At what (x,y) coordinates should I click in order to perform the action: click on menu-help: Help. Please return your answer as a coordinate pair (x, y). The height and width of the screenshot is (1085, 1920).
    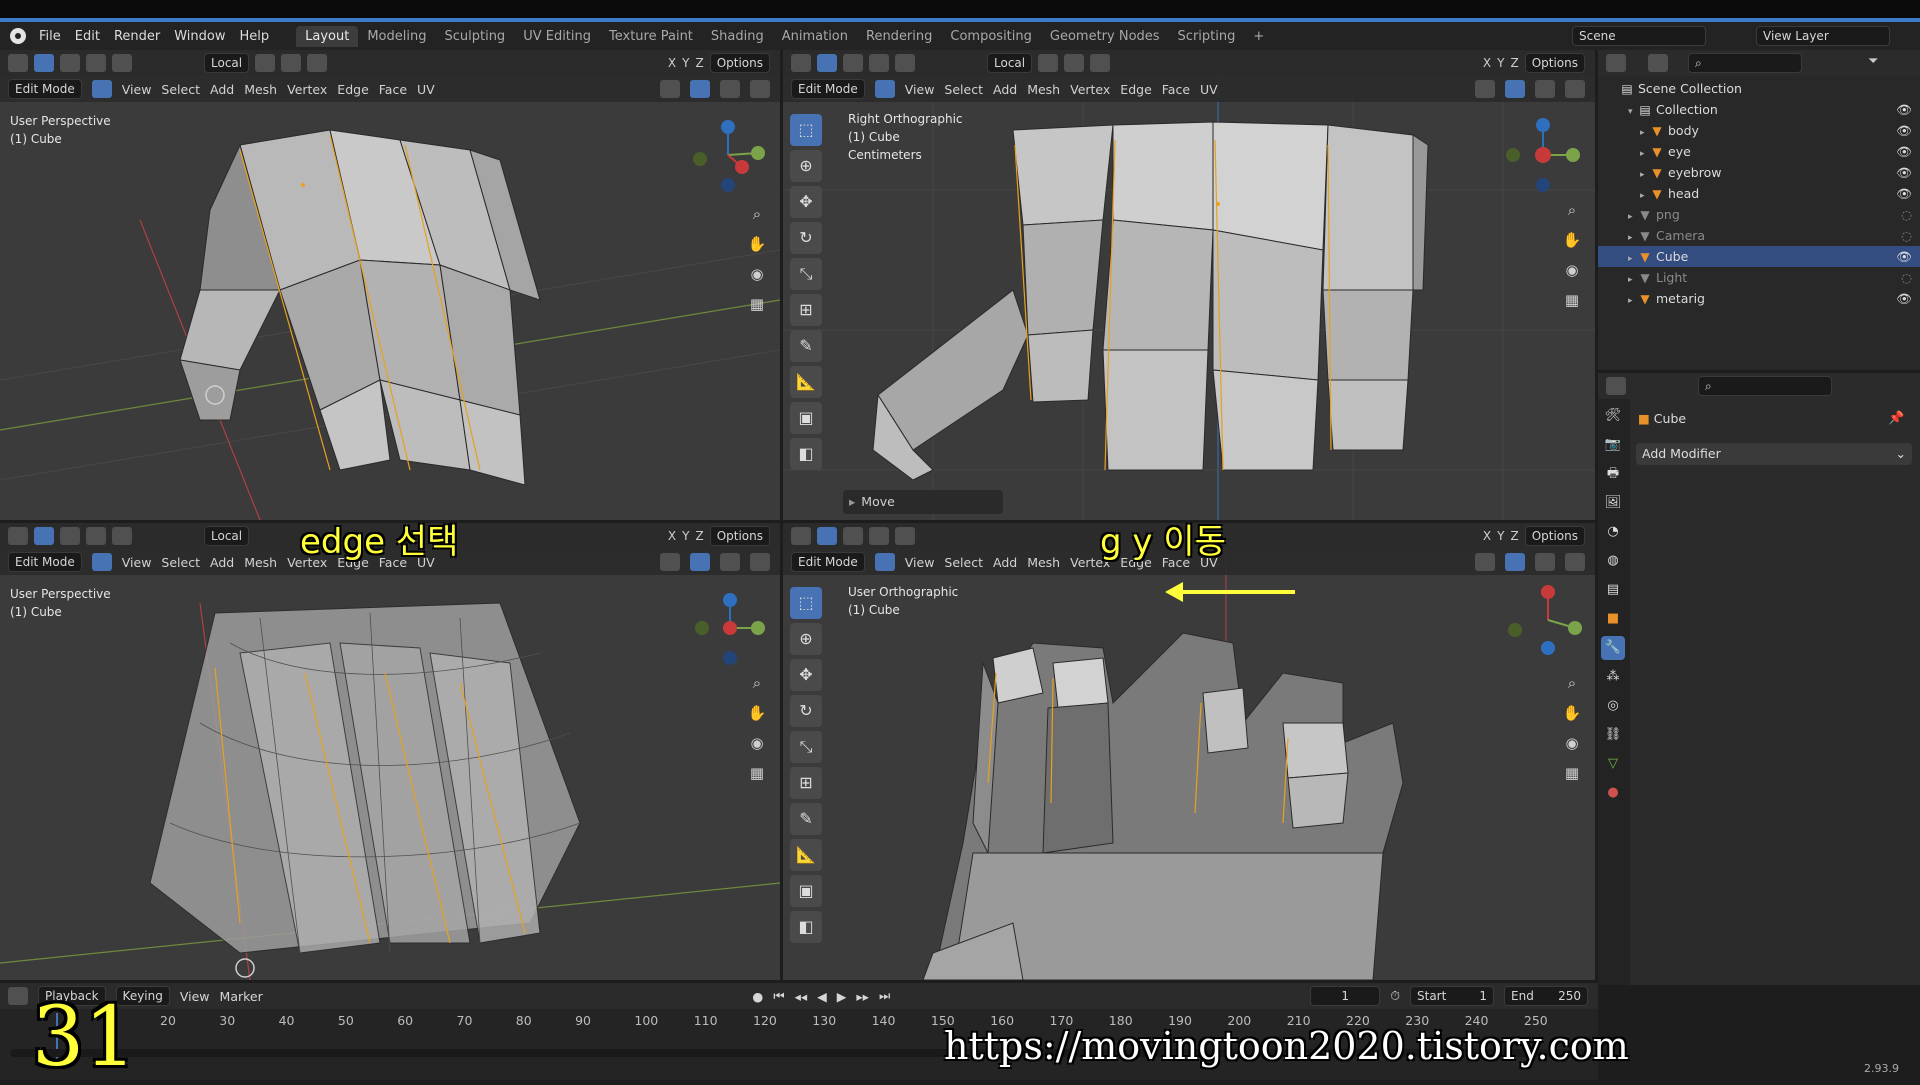
    Looking at the image, I should click on (255, 36).